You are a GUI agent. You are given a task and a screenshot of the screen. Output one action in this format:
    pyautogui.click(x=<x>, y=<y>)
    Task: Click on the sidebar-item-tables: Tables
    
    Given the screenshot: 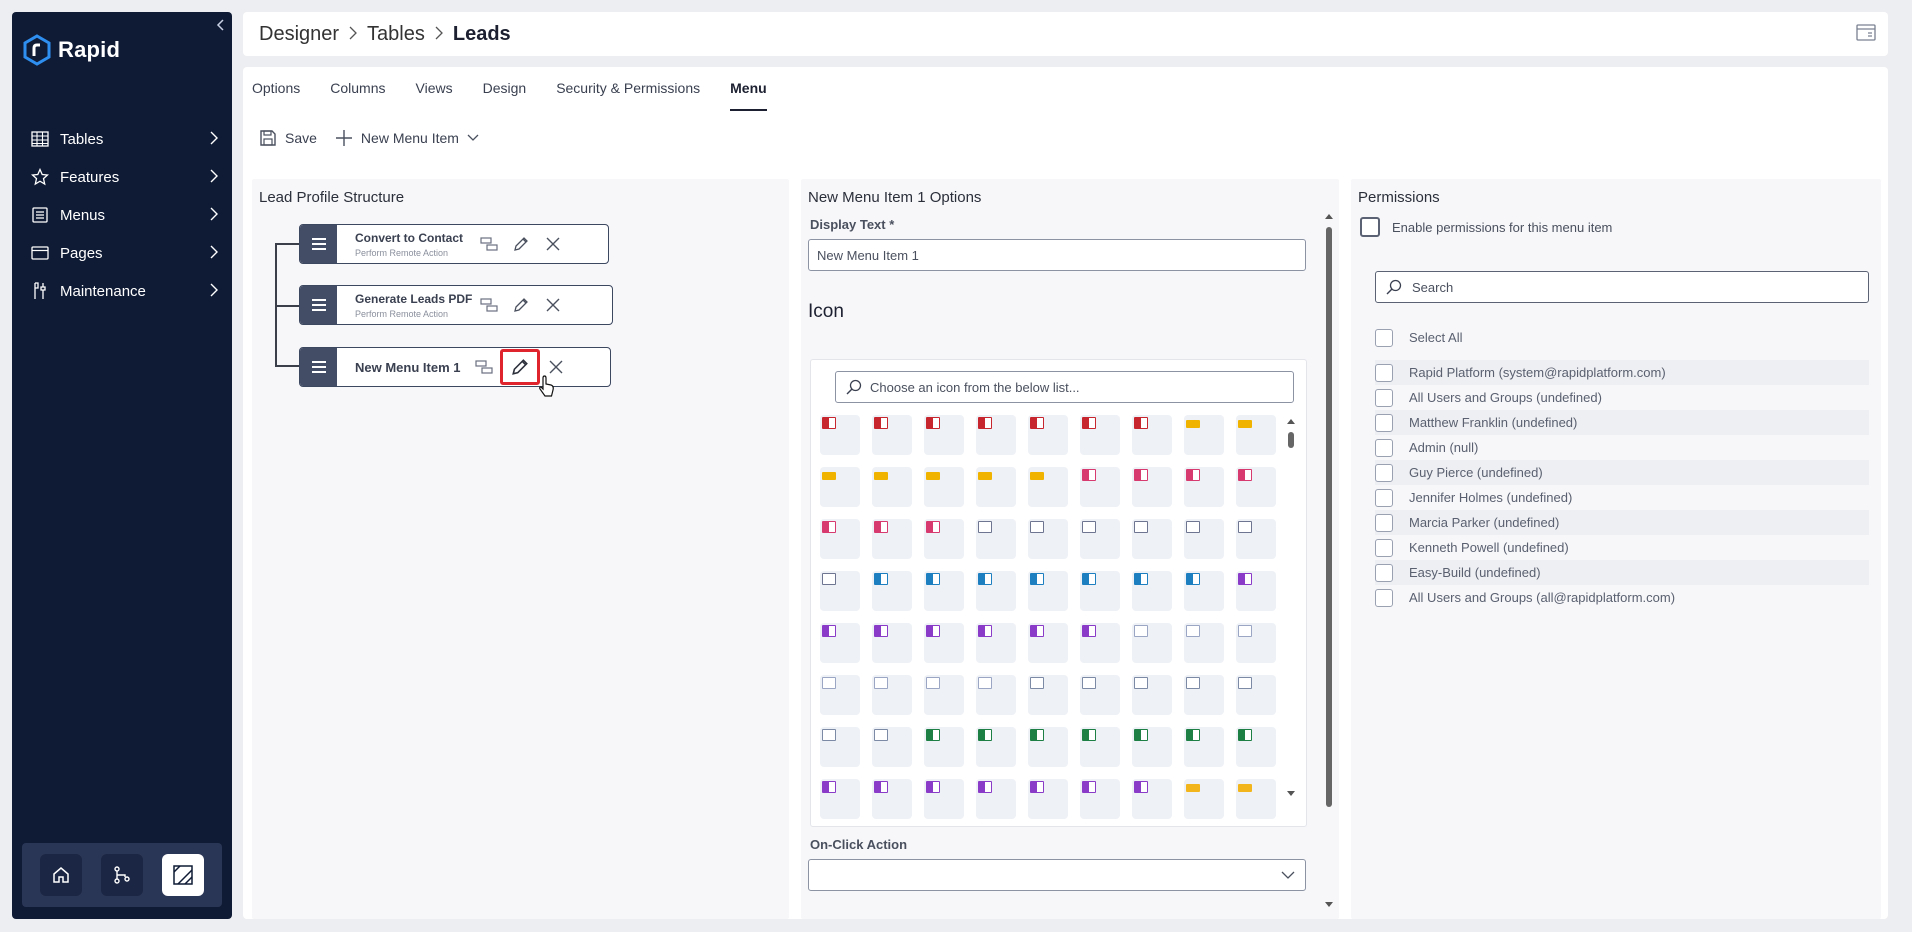 What is the action you would take?
    pyautogui.click(x=122, y=139)
    